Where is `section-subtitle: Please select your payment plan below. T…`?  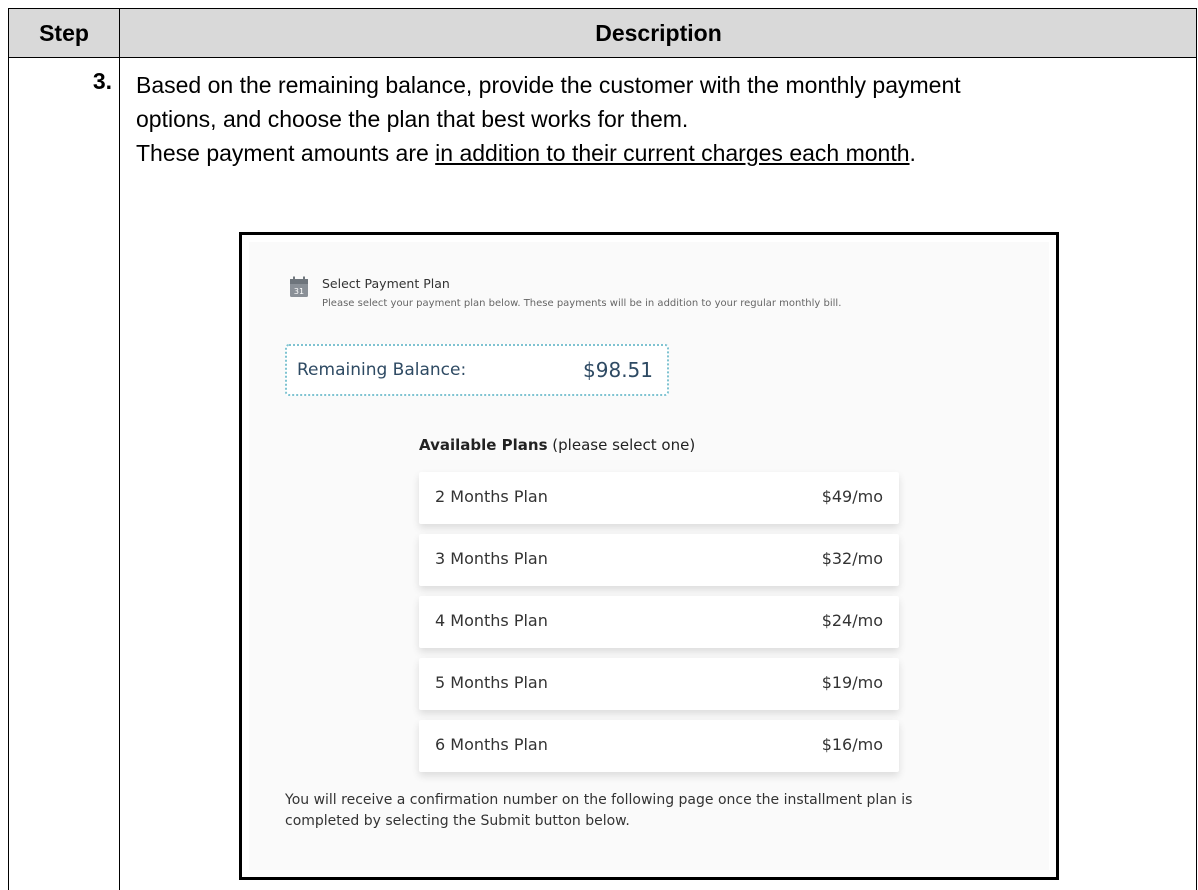
section-subtitle: Please select your payment plan below. T… is located at coordinates (582, 303).